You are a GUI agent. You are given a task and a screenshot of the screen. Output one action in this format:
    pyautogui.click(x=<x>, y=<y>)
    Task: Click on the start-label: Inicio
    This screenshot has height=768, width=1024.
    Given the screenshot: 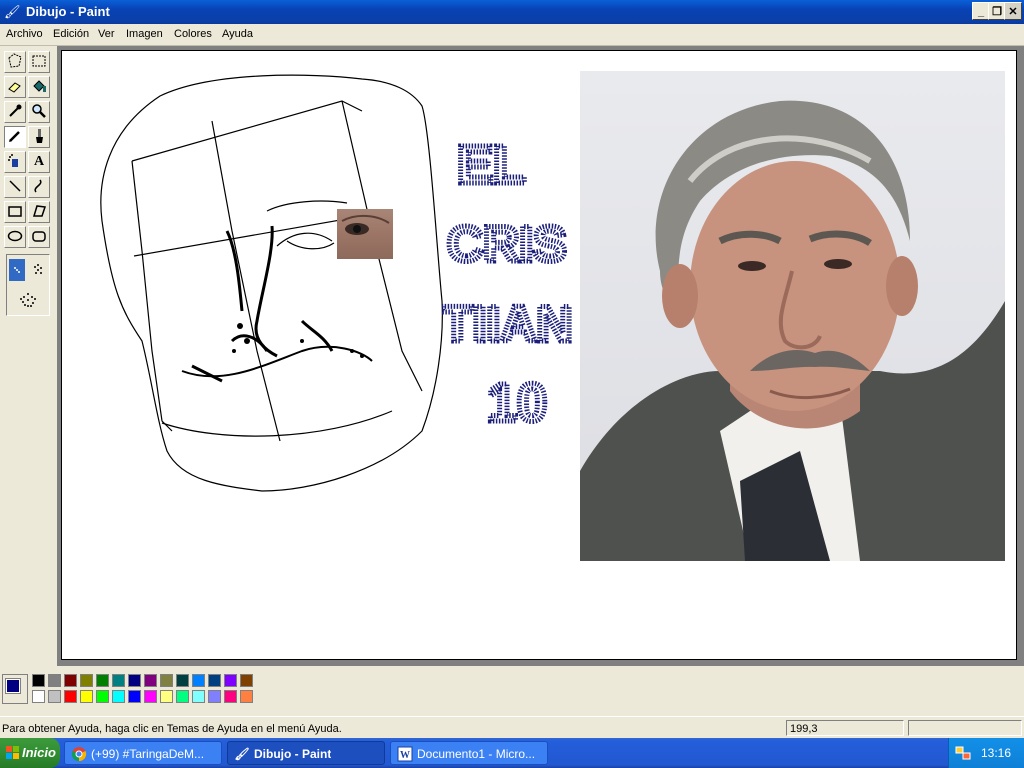 What is the action you would take?
    pyautogui.click(x=39, y=752)
    